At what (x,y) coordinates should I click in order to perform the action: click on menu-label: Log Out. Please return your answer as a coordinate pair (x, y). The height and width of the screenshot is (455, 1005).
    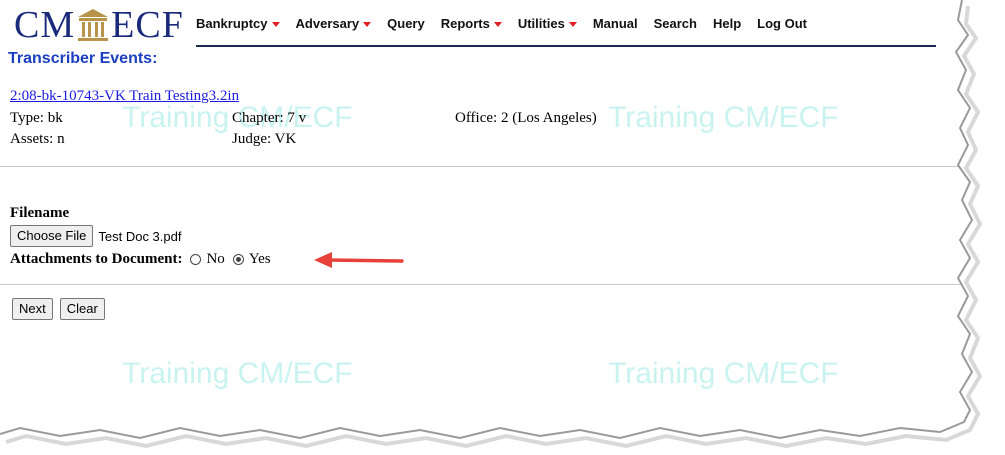
    Looking at the image, I should click on (782, 23).